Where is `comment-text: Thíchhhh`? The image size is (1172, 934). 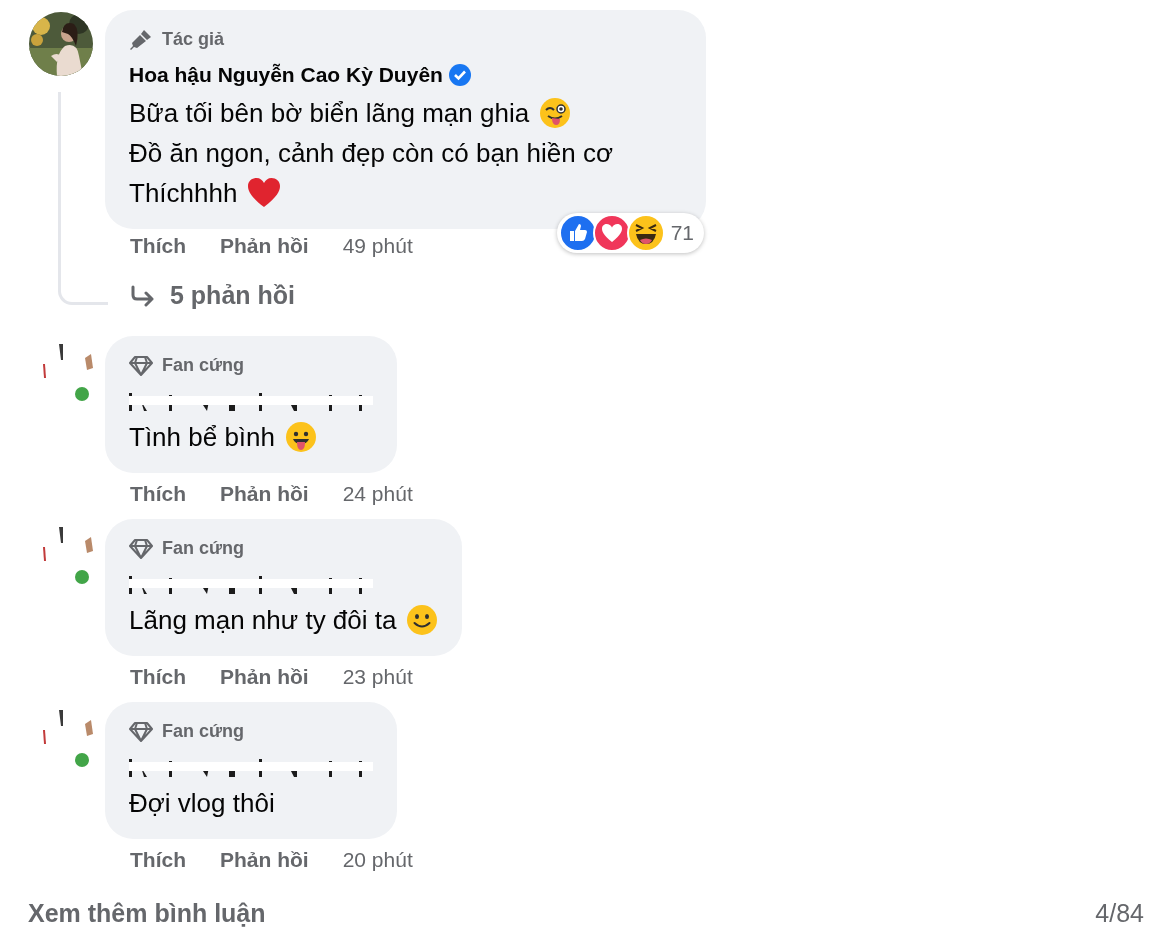 comment-text: Thíchhhh is located at coordinates (183, 193).